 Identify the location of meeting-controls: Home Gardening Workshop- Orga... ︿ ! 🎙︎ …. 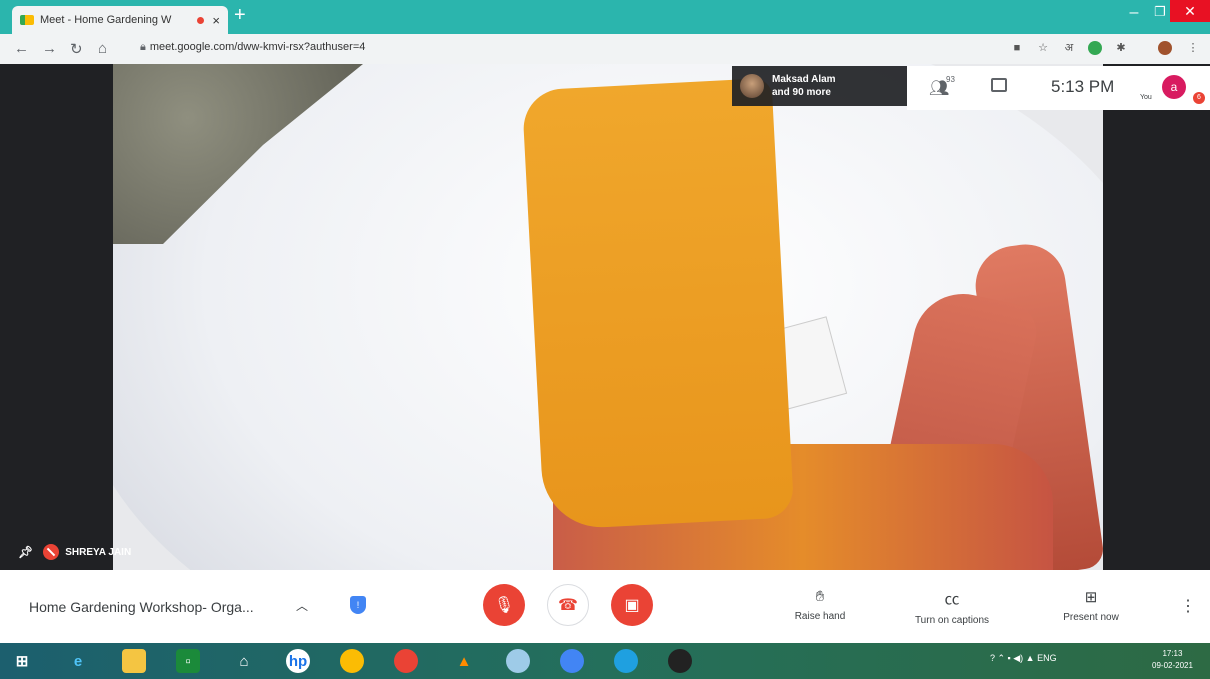
(605, 606).